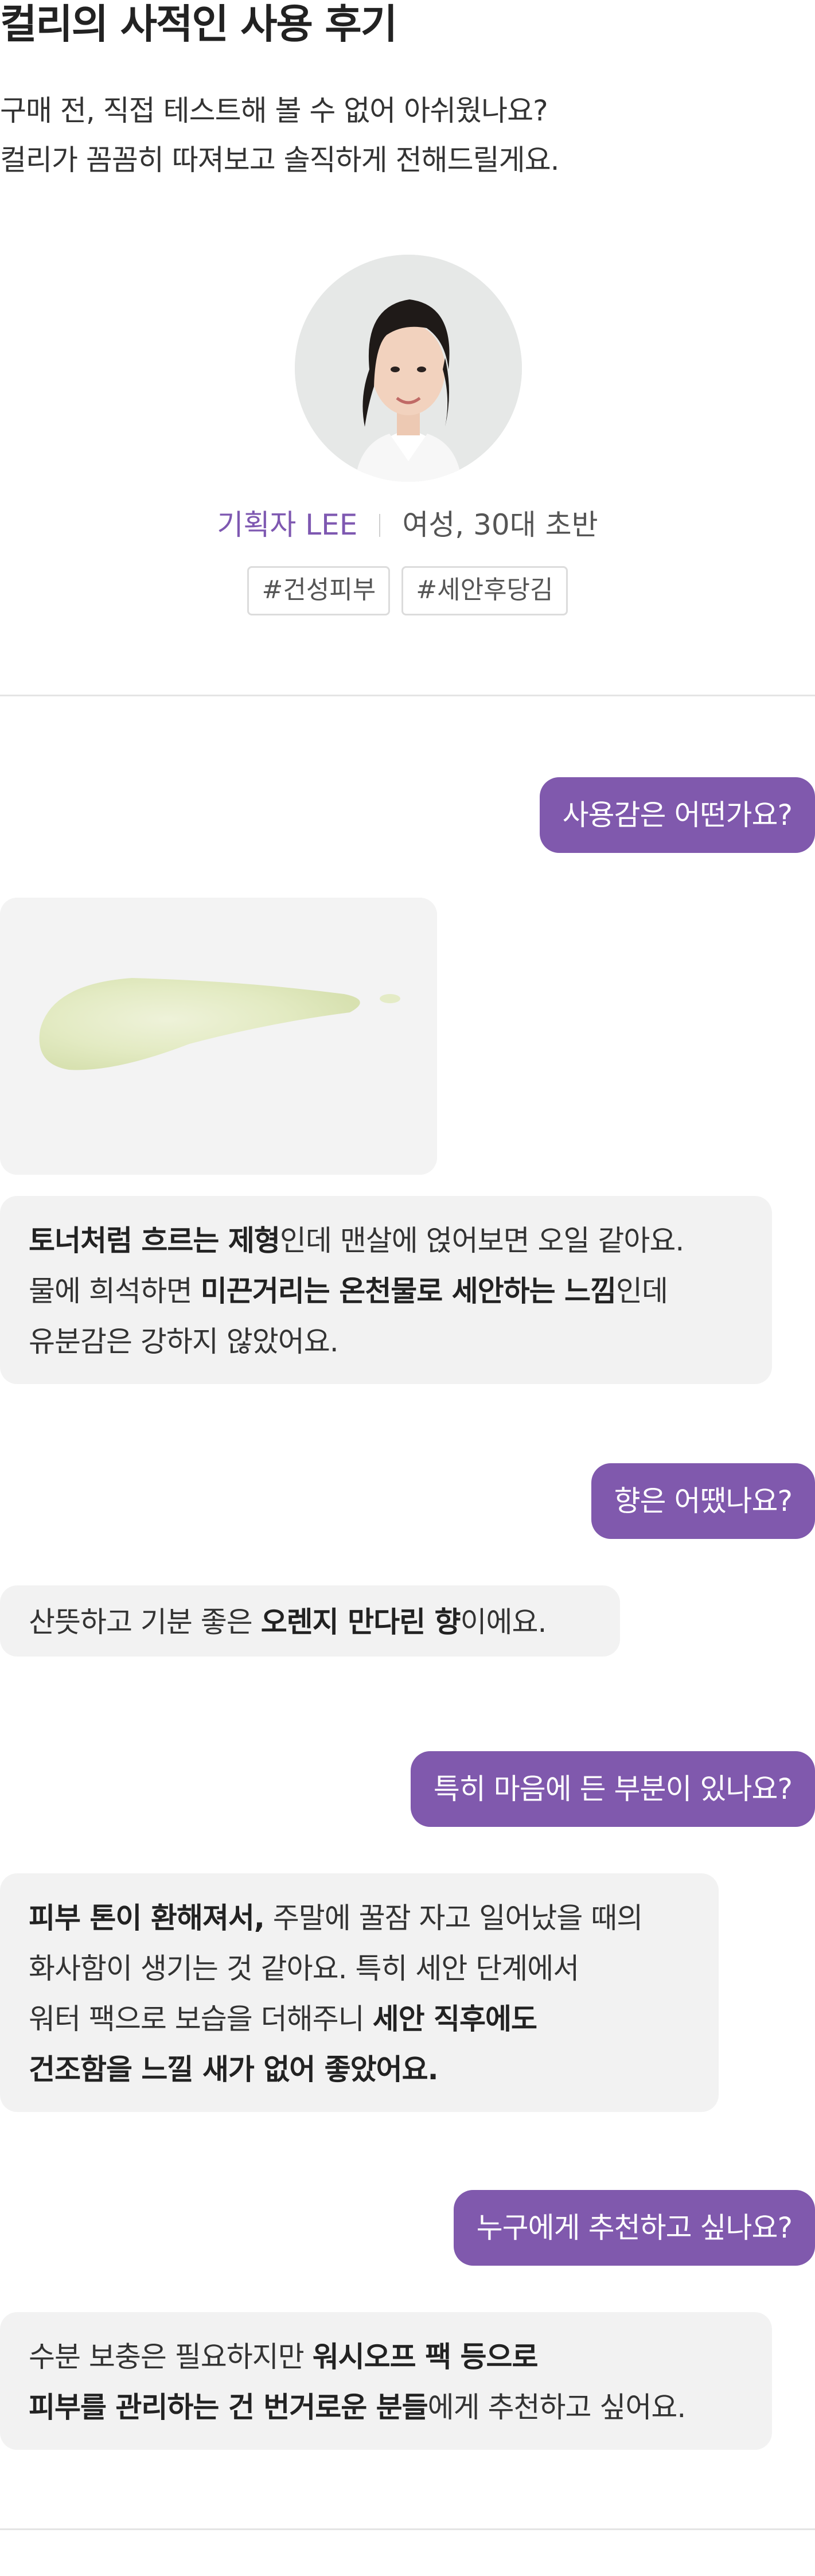 The image size is (815, 2576). What do you see at coordinates (274, 111) in the screenshot?
I see `intro-line: 구매 전, 직접 테스트해 볼 수 없어 아쉬웠나요?` at bounding box center [274, 111].